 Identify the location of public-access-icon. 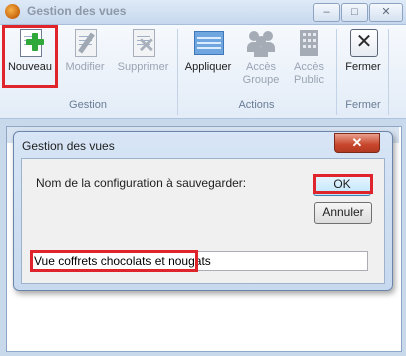
(309, 42).